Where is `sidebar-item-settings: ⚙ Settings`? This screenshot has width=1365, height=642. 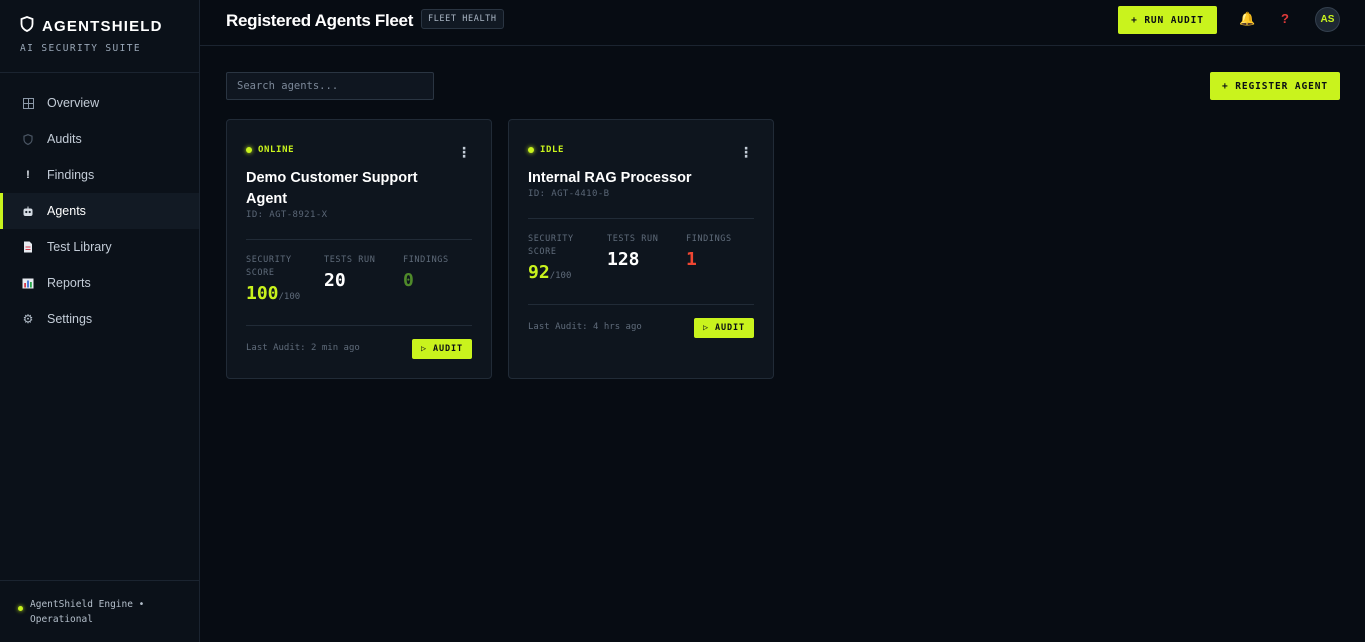 sidebar-item-settings: ⚙ Settings is located at coordinates (99, 319).